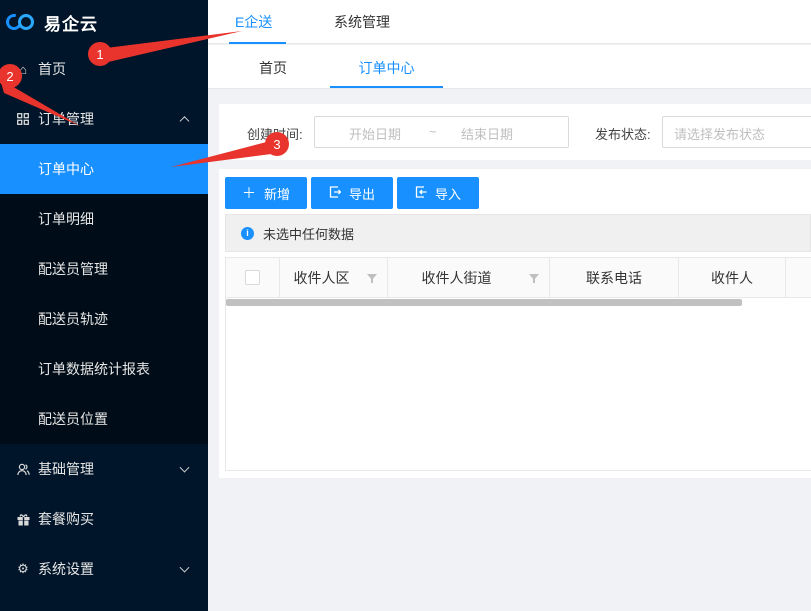 The width and height of the screenshot is (811, 611). Describe the element at coordinates (362, 22) in the screenshot. I see `top-tab-system-management: 系统管理` at that location.